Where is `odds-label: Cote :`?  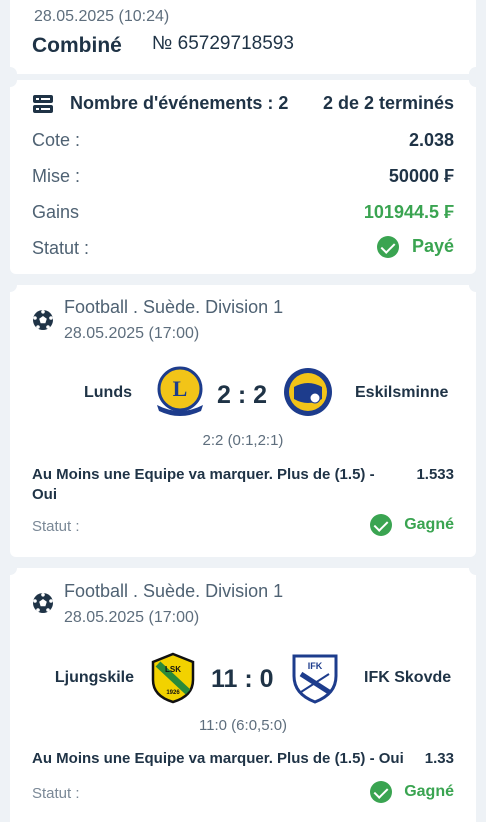
odds-label: Cote : is located at coordinates (56, 140).